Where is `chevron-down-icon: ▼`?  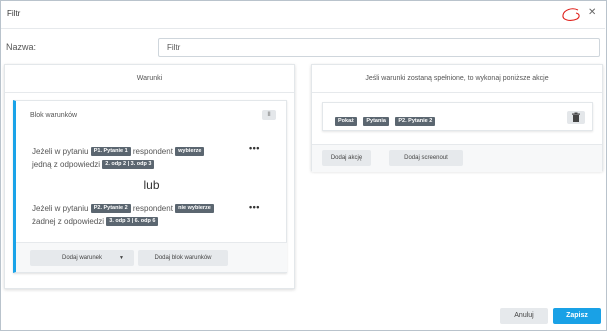
chevron-down-icon: ▼ is located at coordinates (121, 258).